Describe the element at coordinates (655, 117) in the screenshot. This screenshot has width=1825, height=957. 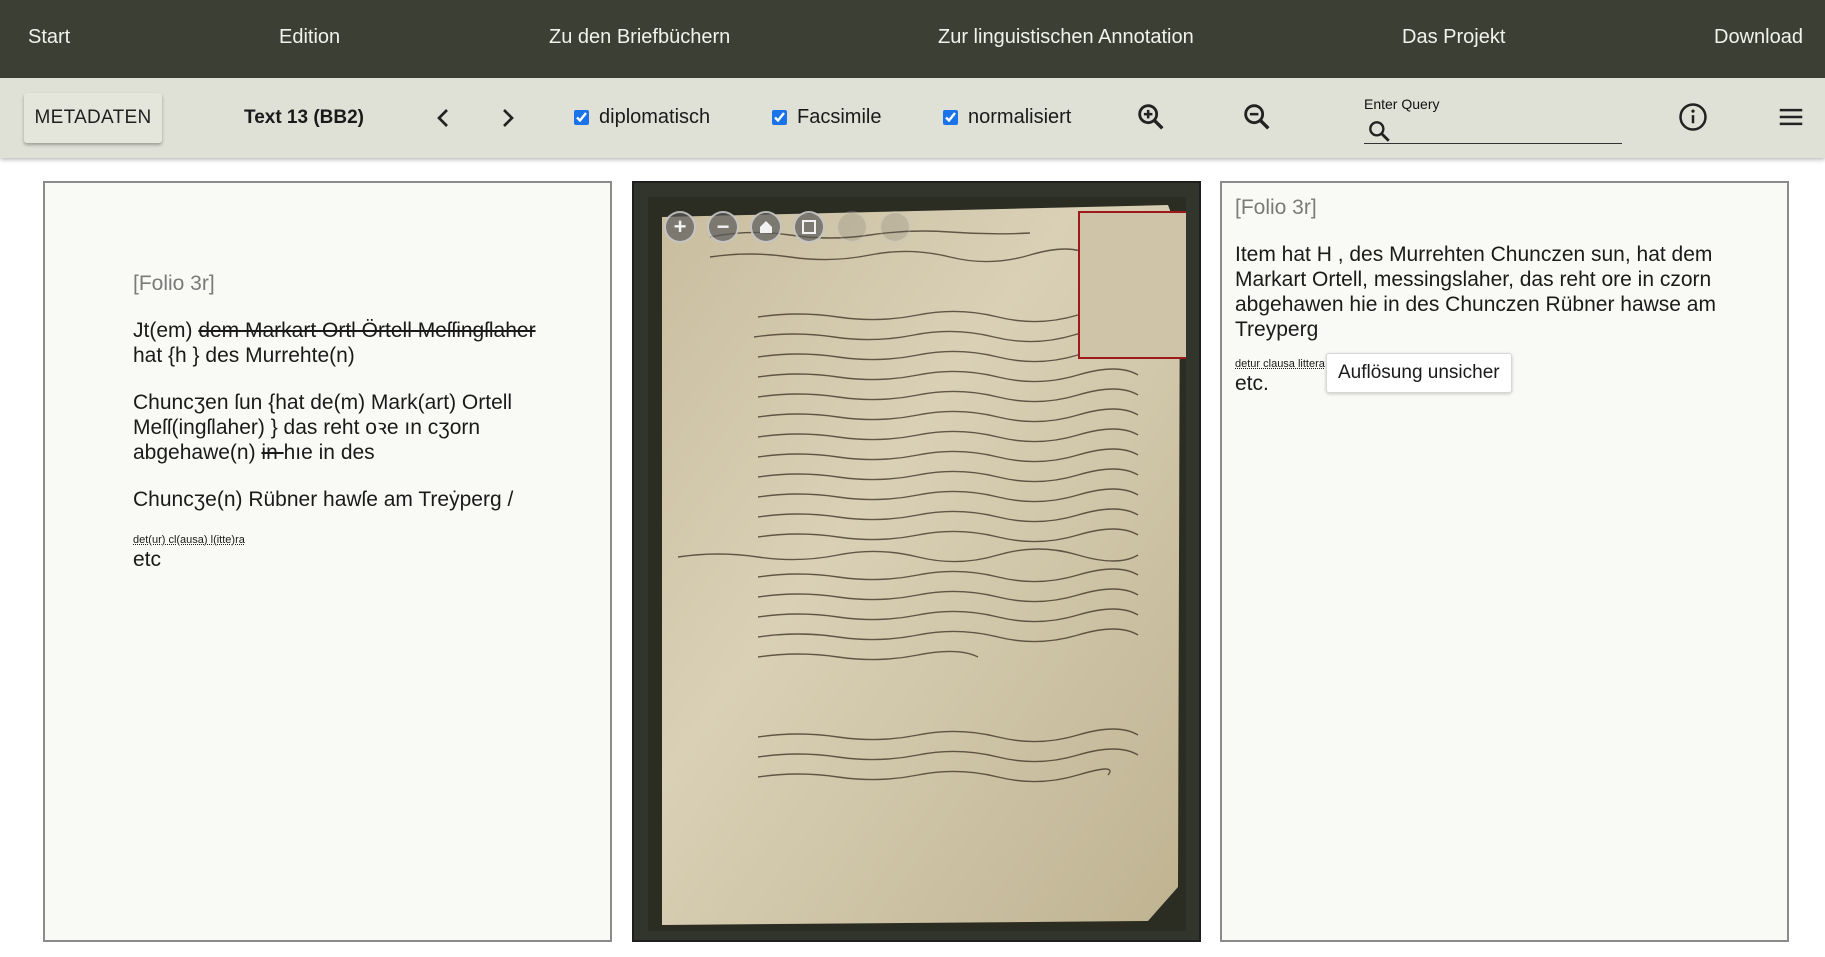
I see `diplomatic-label: diplomatisch` at that location.